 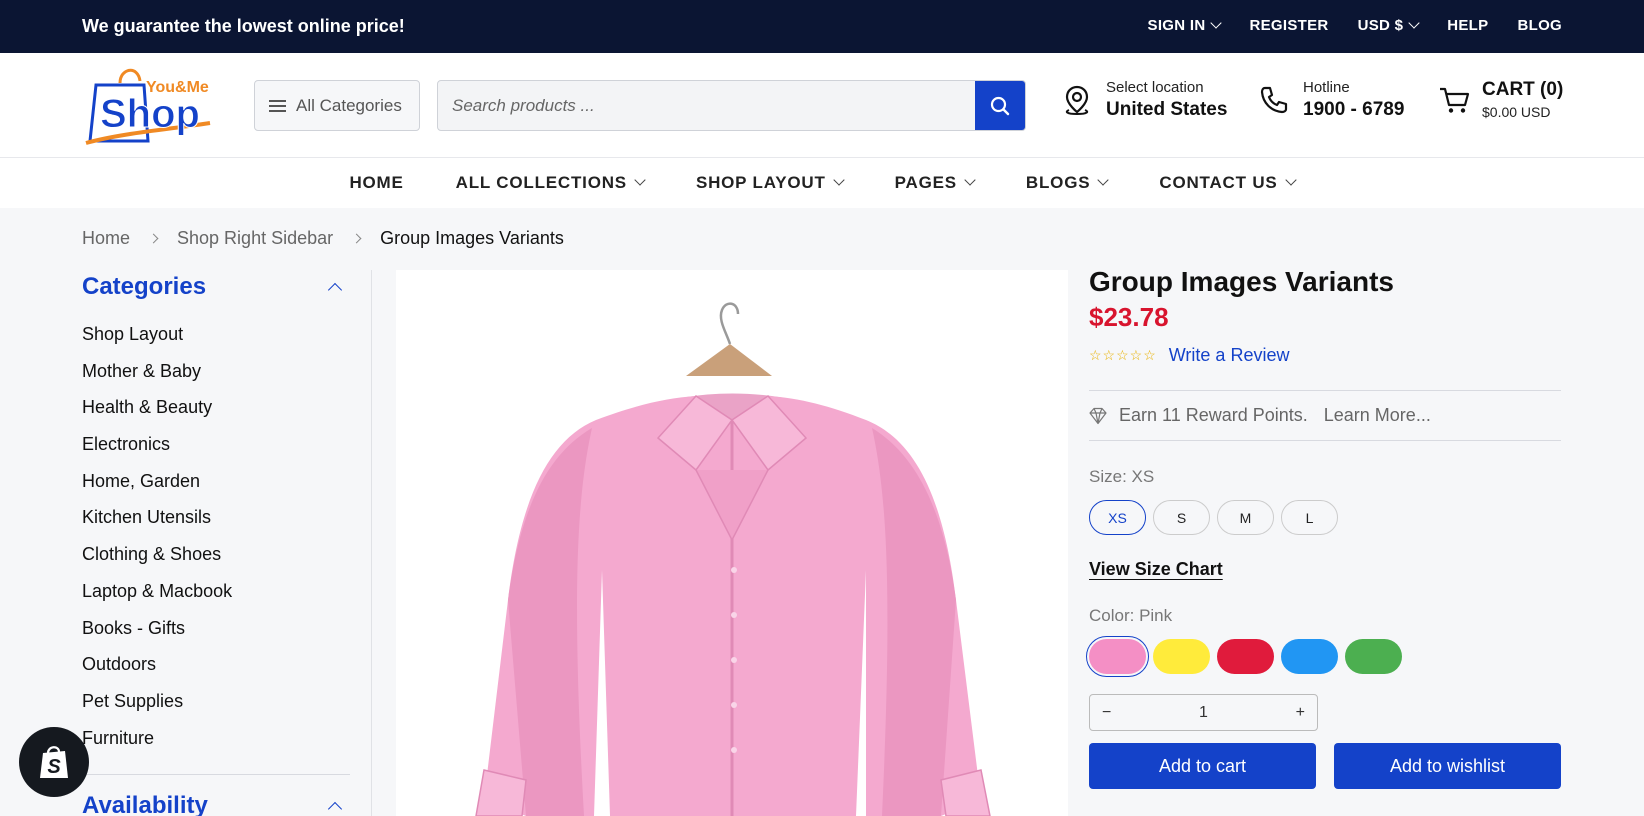 I want to click on category-health-beauty: Health & Beauty, so click(x=216, y=407).